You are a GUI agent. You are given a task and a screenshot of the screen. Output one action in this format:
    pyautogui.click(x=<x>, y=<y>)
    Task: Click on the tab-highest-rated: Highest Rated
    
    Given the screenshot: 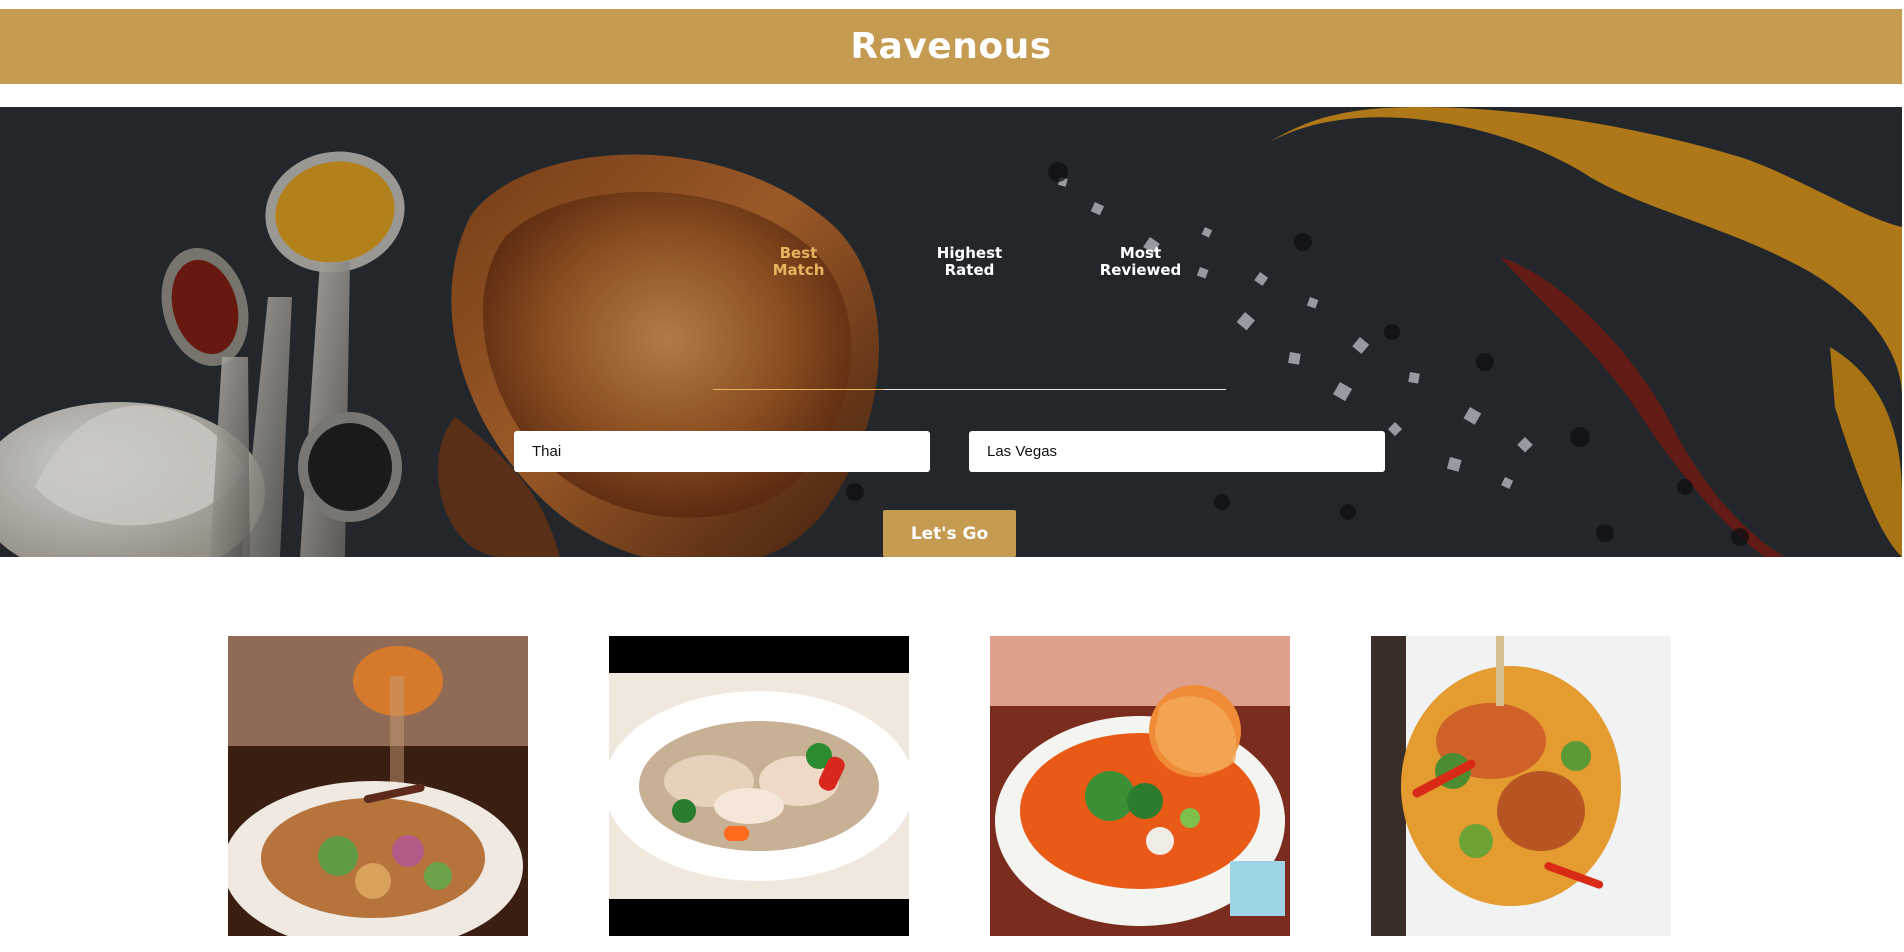 What is the action you would take?
    pyautogui.click(x=969, y=262)
    